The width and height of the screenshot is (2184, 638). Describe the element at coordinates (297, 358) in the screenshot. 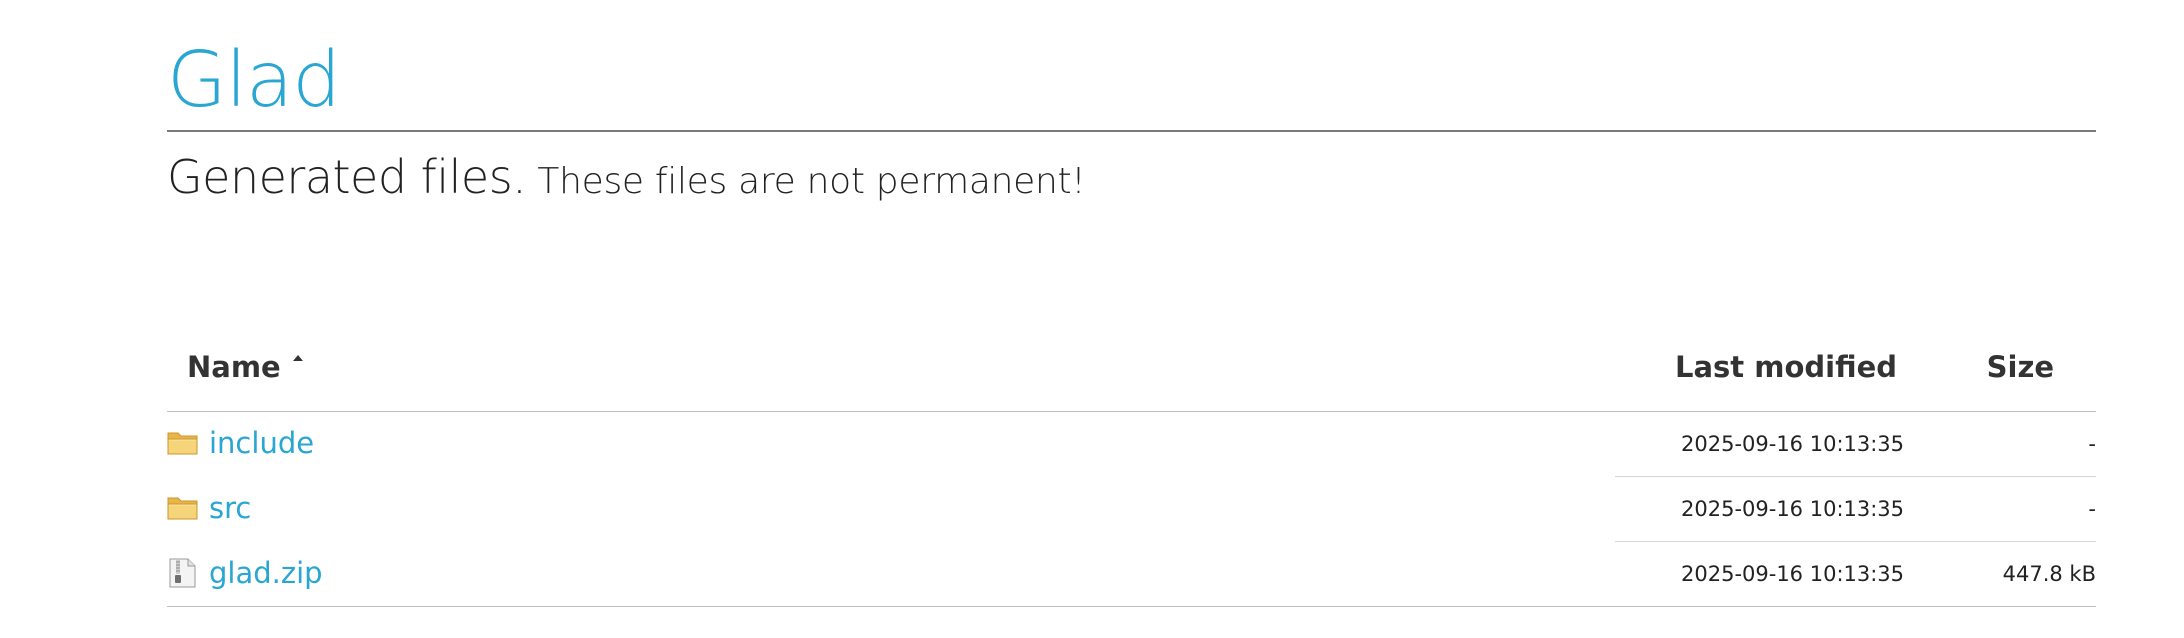

I see `sort-ascending-icon` at that location.